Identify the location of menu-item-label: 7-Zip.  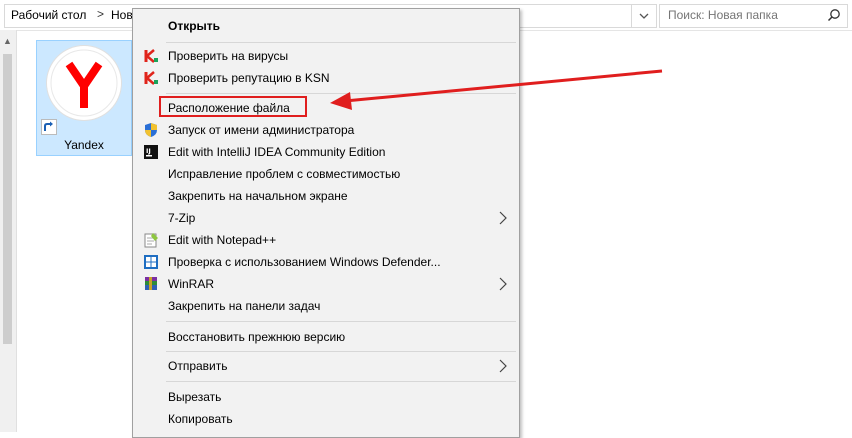
(182, 218).